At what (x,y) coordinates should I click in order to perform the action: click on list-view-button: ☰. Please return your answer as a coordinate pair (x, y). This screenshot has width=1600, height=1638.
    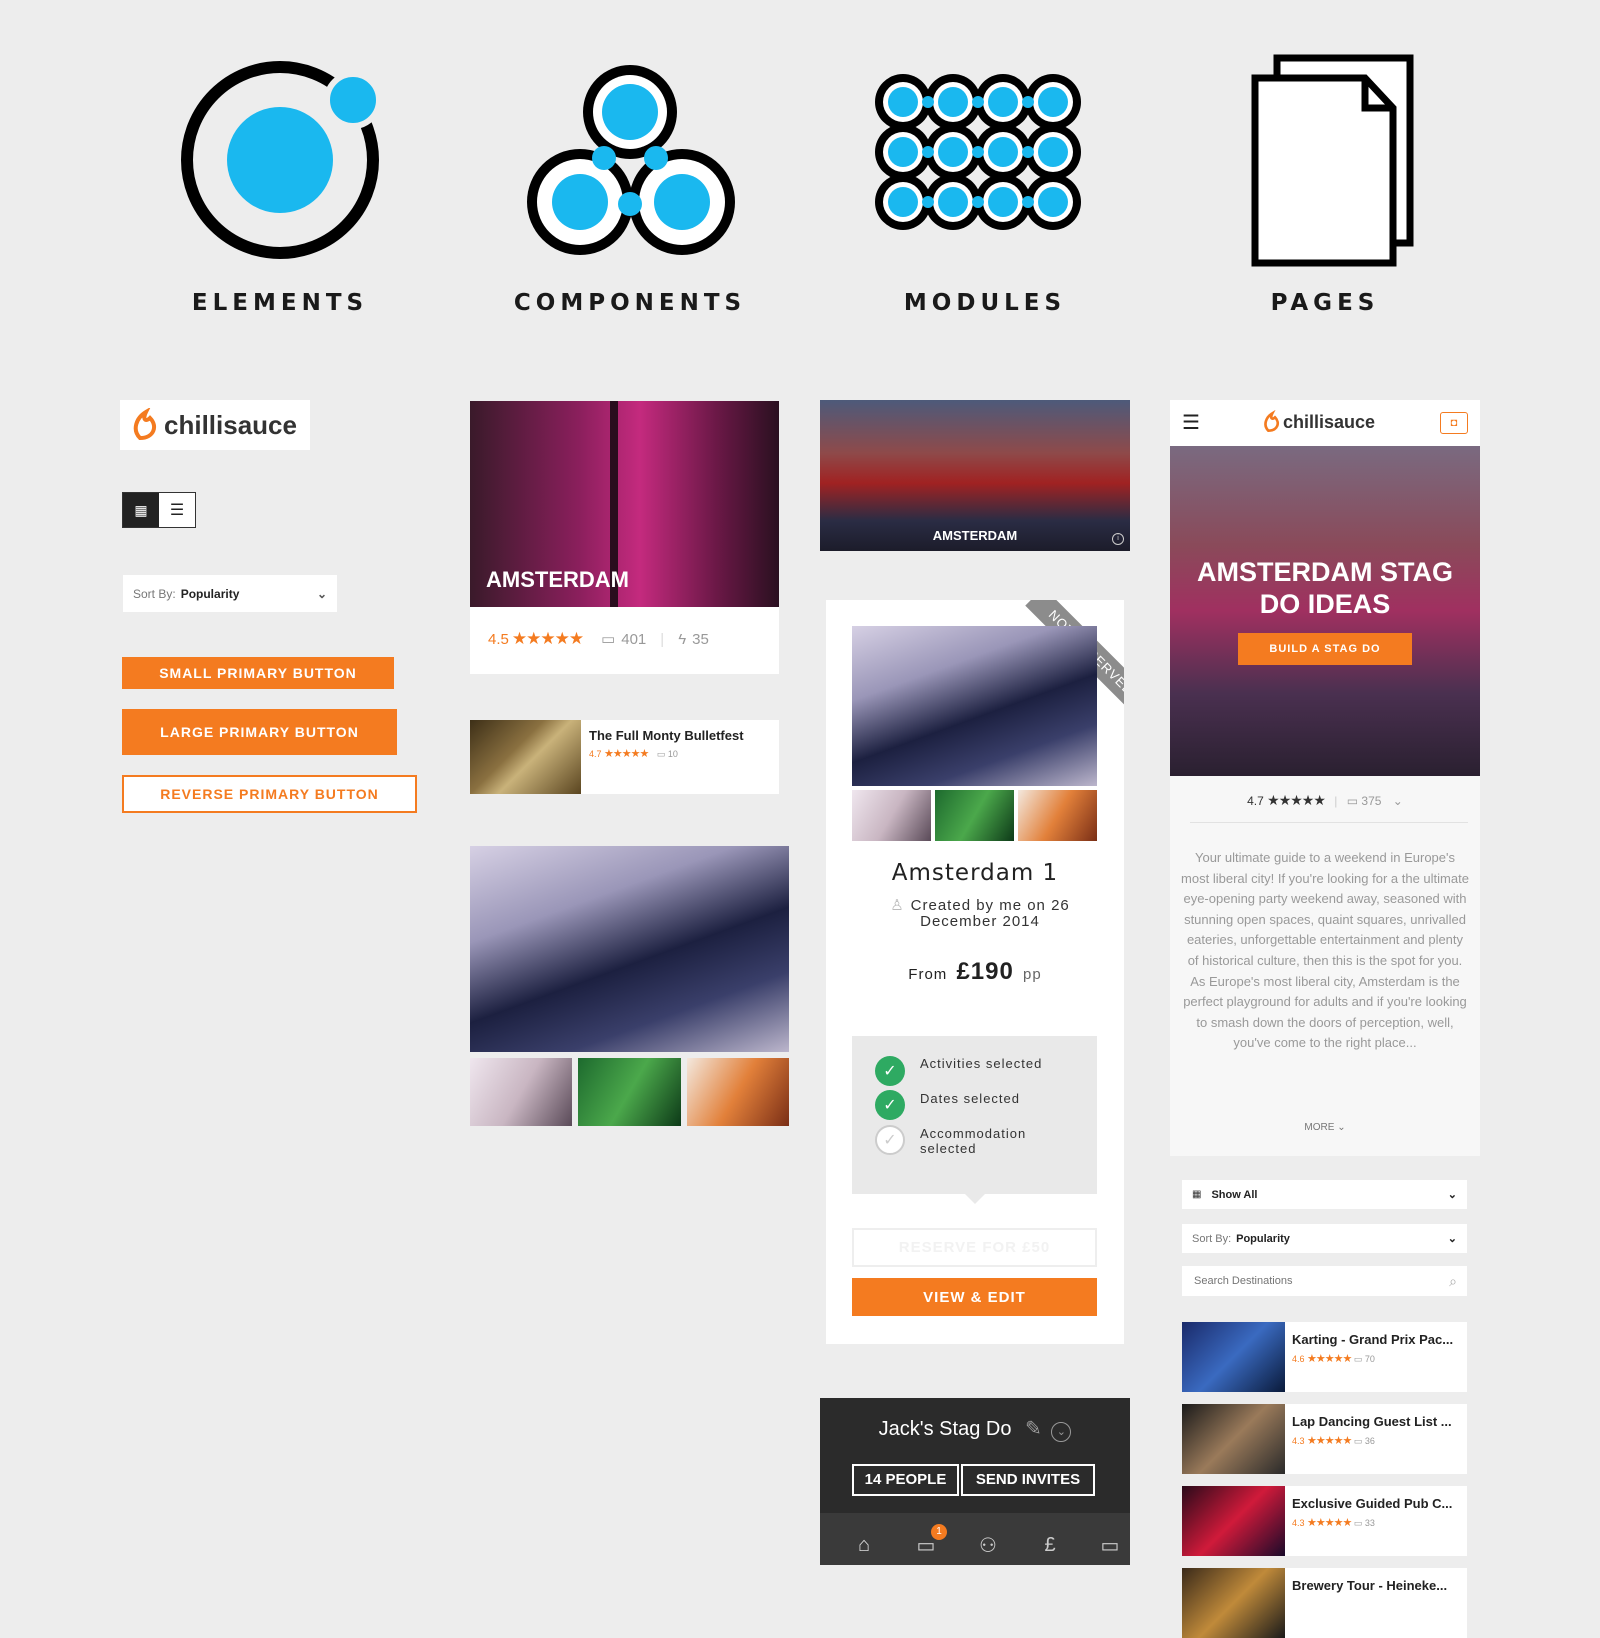
    Looking at the image, I should click on (177, 510).